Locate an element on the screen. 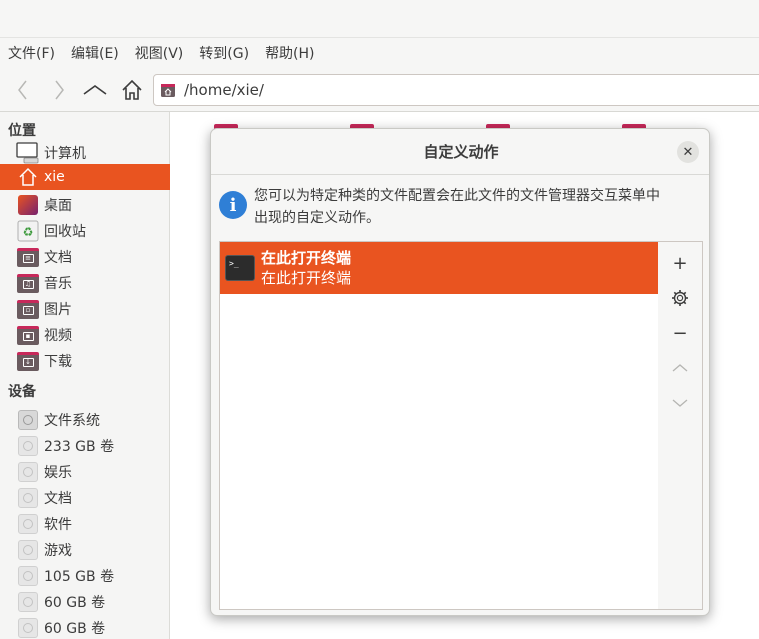 Image resolution: width=759 pixels, height=639 pixels. dialog-header: 自定义动作 ✕ is located at coordinates (460, 152).